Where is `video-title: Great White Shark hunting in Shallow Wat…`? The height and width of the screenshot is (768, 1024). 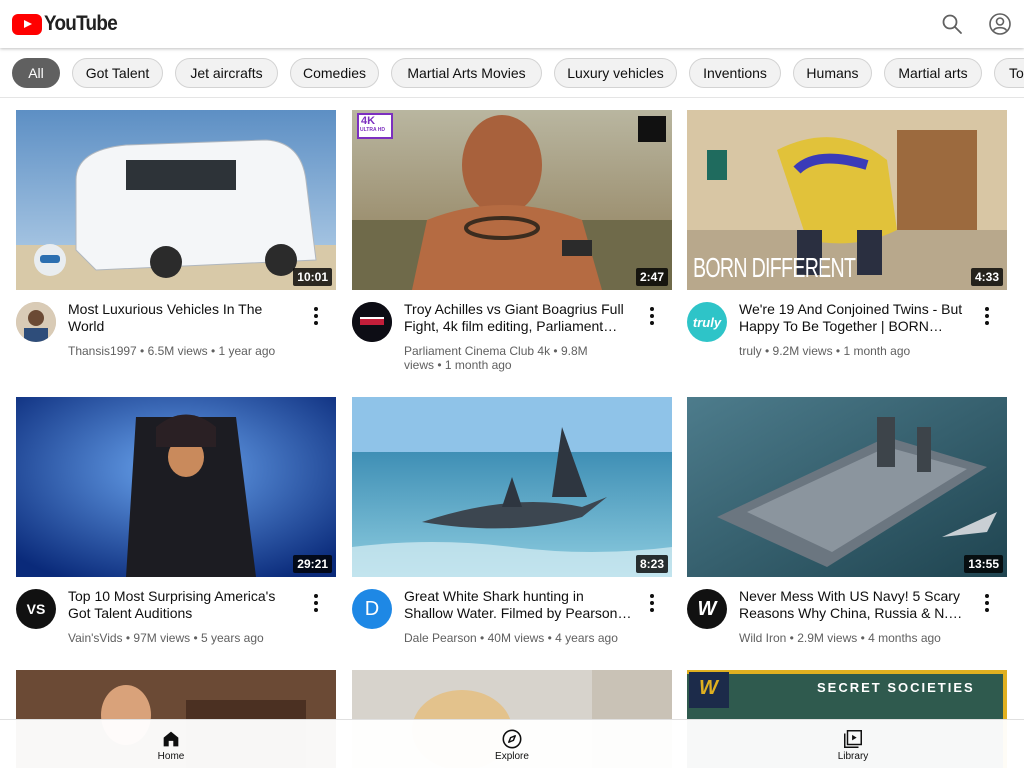
video-title: Great White Shark hunting in Shallow Wat… is located at coordinates (520, 605).